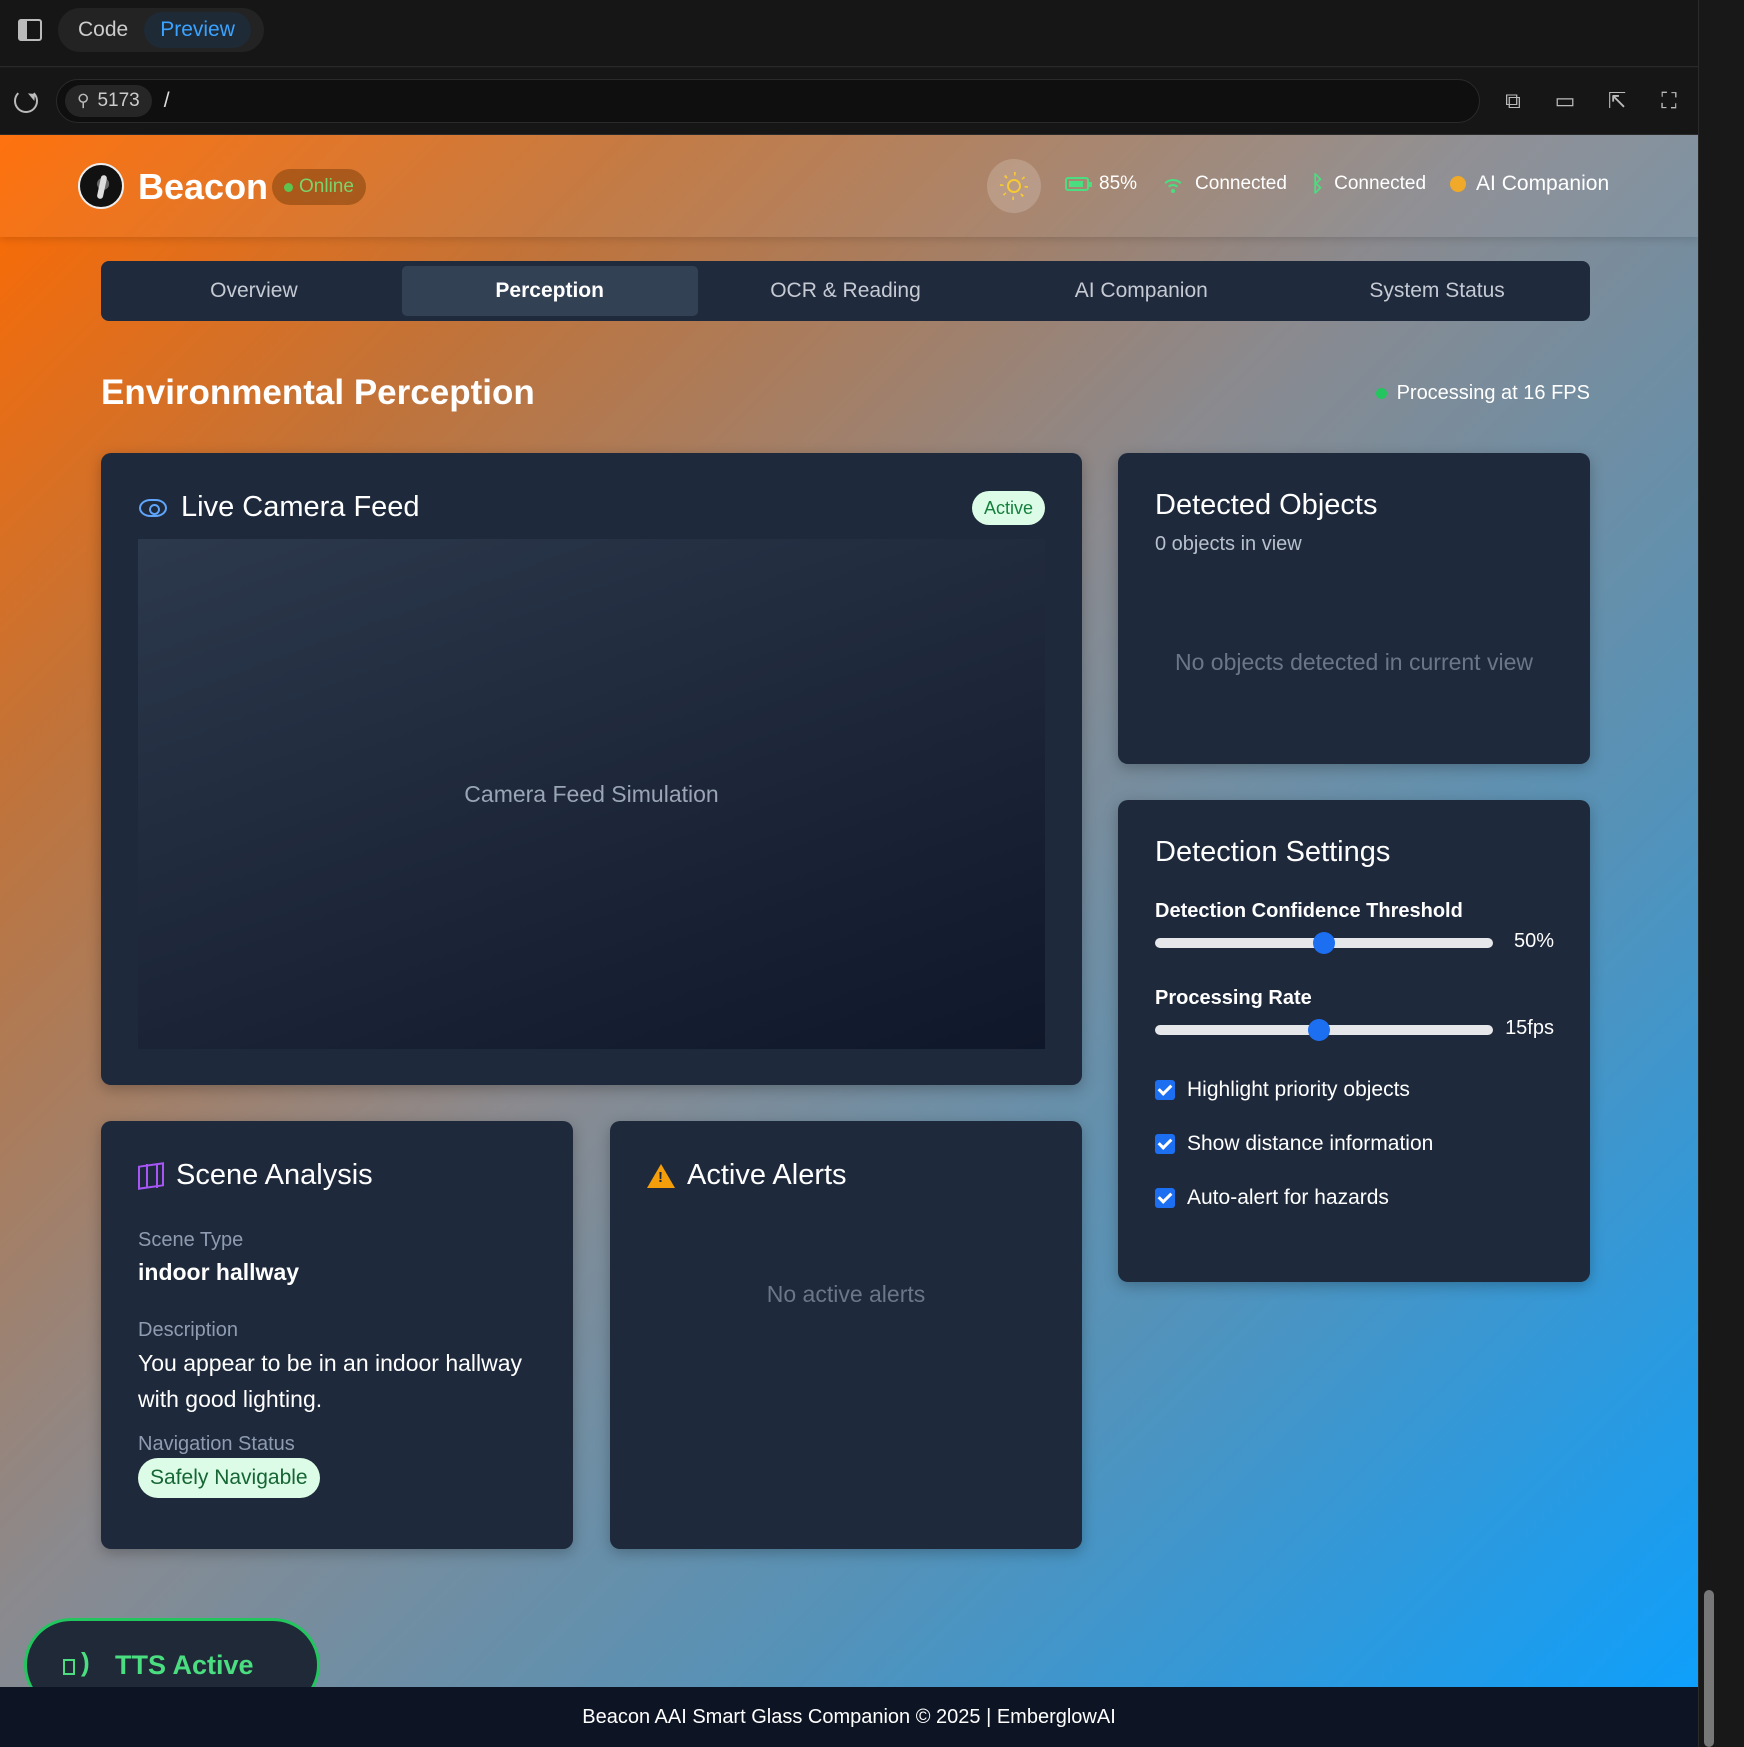 This screenshot has height=1747, width=1744. I want to click on theme-toggle-button, so click(1014, 186).